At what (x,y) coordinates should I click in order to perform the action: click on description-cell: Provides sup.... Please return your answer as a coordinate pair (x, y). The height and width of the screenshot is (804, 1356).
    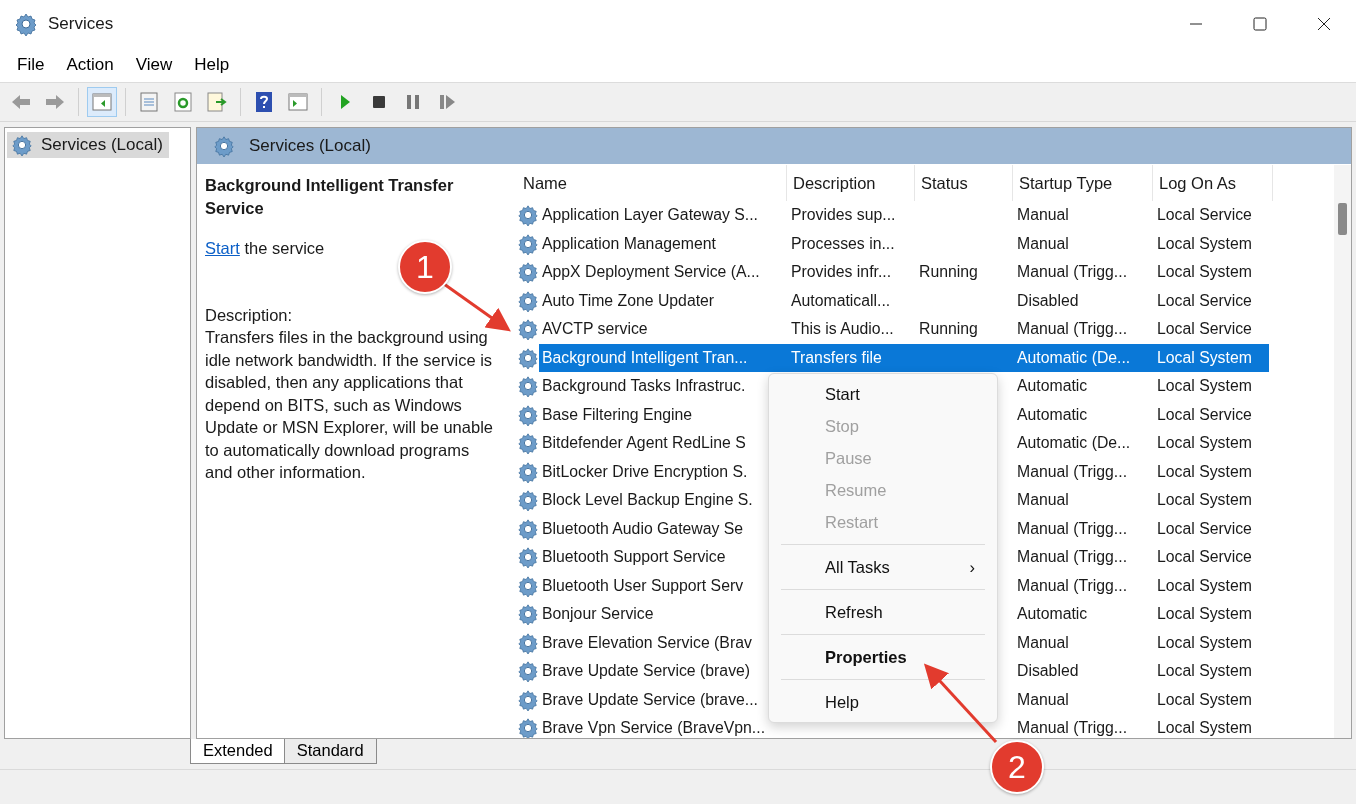
    Looking at the image, I should click on (843, 215).